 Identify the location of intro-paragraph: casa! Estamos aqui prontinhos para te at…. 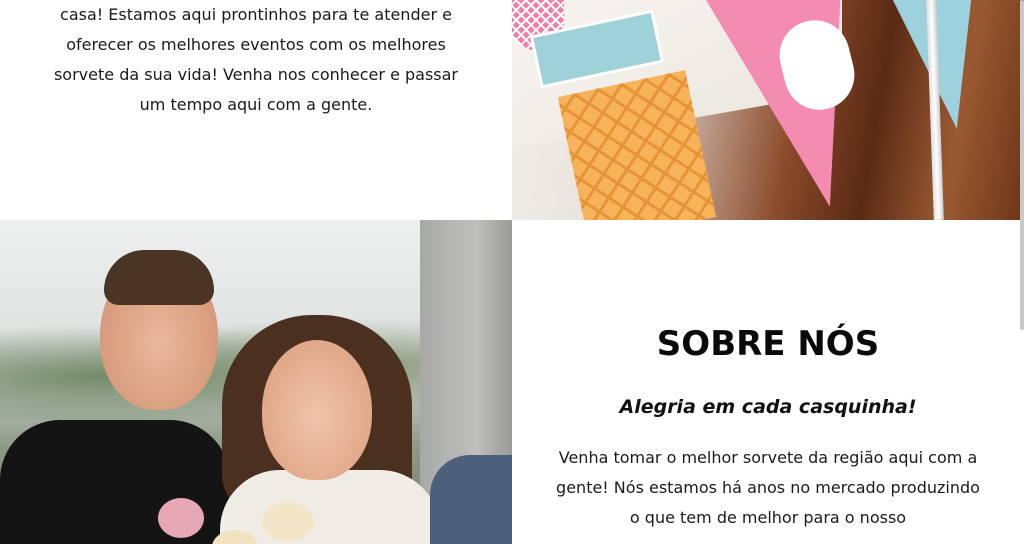
(256, 59).